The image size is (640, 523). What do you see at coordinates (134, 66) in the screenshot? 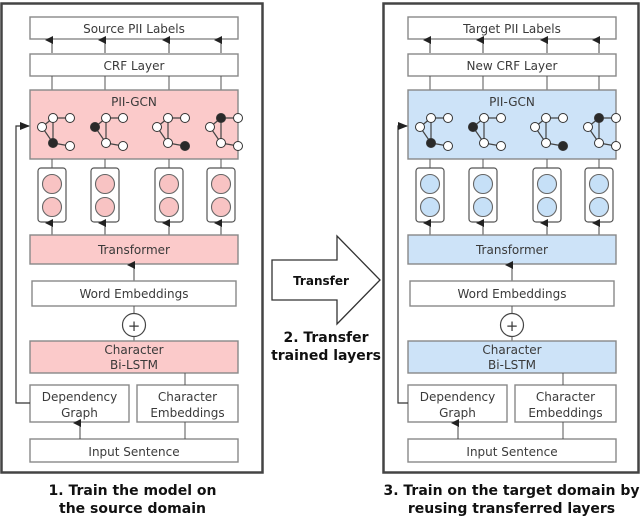
I see `crf-layer-text: CRF Layer` at bounding box center [134, 66].